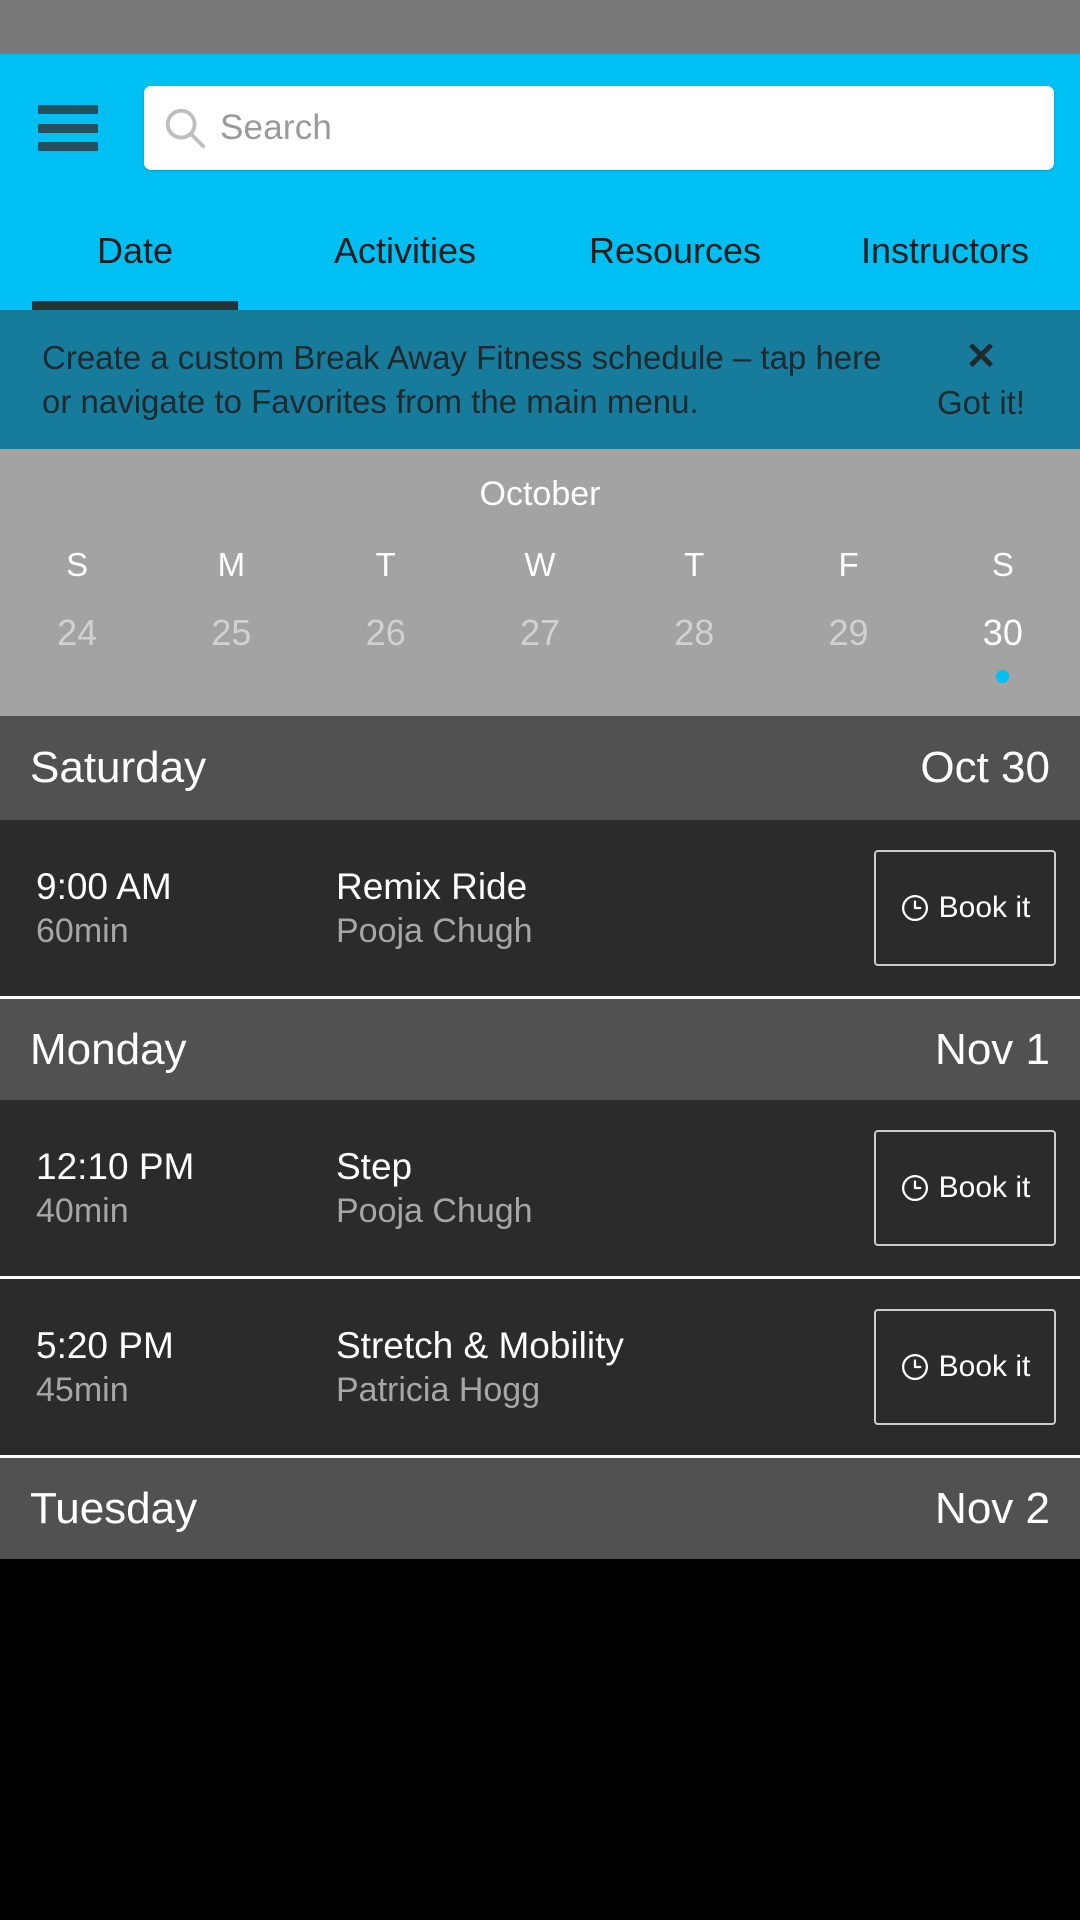  I want to click on day-name: Tuesday, so click(114, 1508).